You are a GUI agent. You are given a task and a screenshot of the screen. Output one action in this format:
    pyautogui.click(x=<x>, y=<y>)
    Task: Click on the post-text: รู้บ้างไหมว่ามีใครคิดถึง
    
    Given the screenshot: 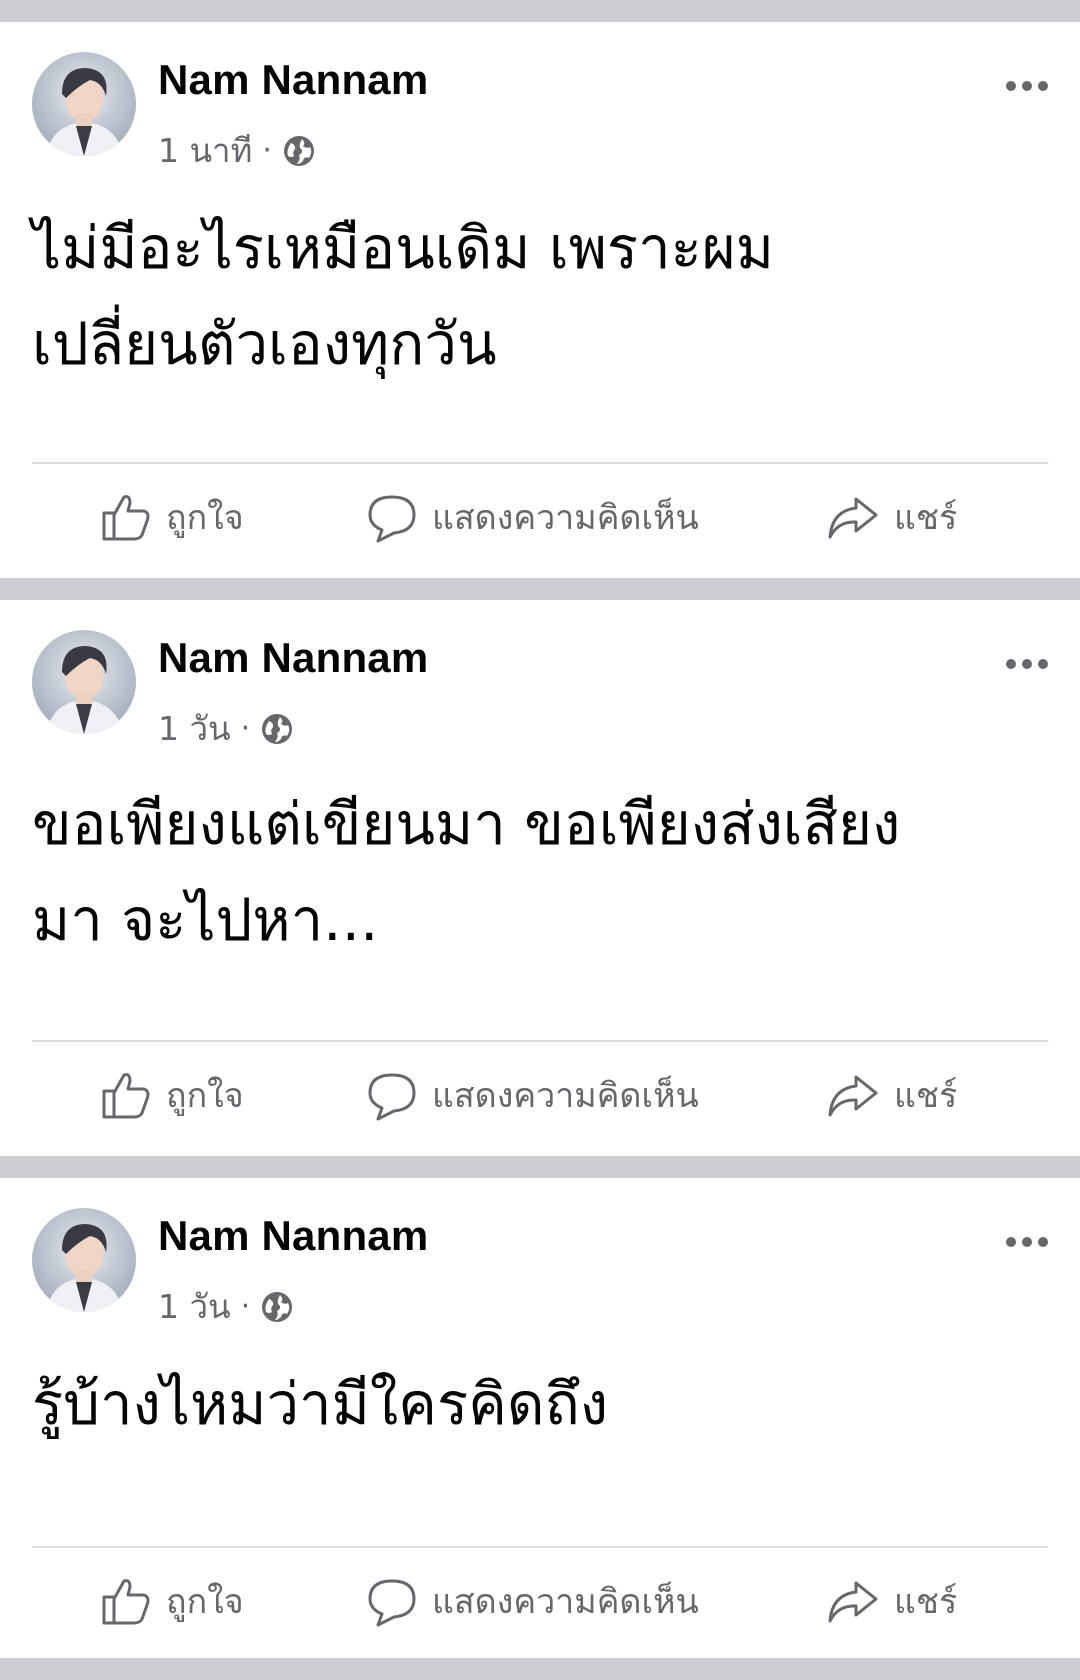 What is the action you would take?
    pyautogui.click(x=320, y=1404)
    